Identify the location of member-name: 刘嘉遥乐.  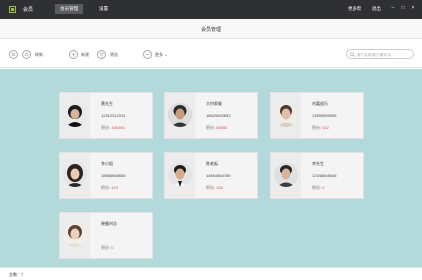
(320, 103).